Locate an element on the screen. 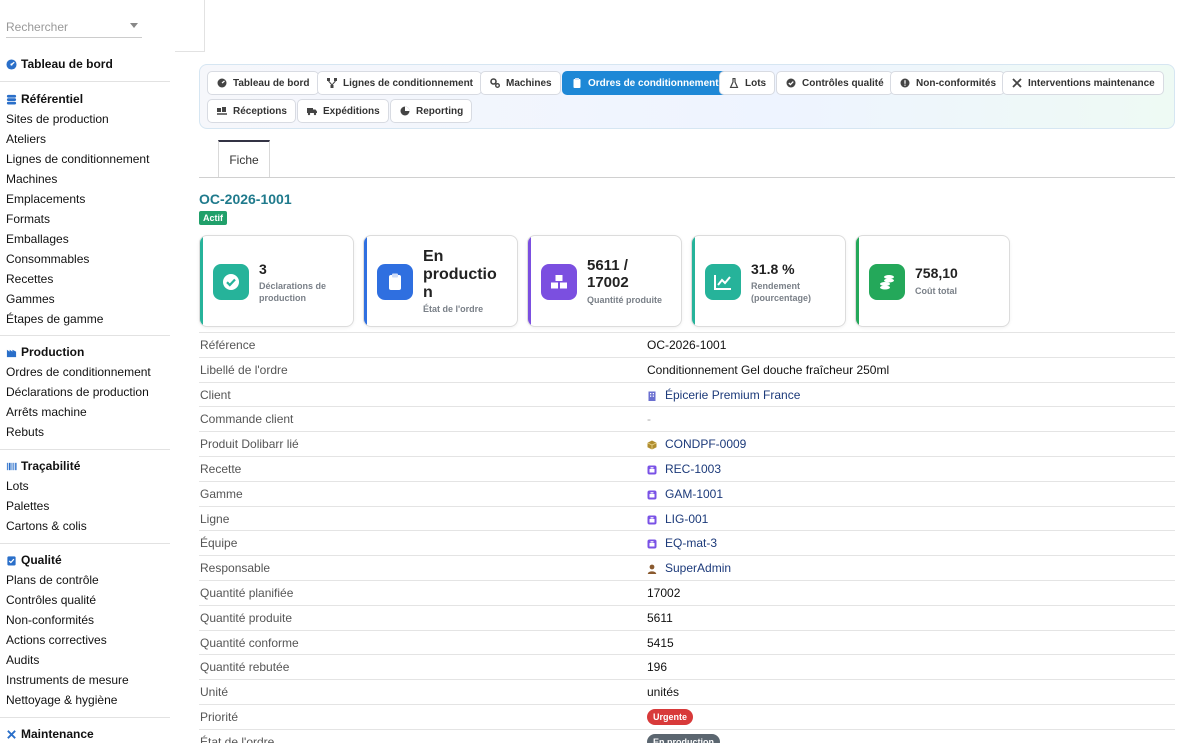 This screenshot has width=1200, height=743. table-row: Unité unités is located at coordinates (687, 691).